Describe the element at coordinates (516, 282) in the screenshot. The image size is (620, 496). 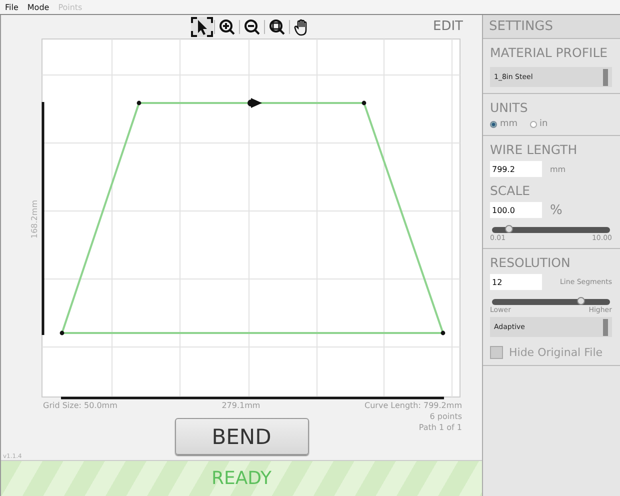
I see `resolution-field: 12` at that location.